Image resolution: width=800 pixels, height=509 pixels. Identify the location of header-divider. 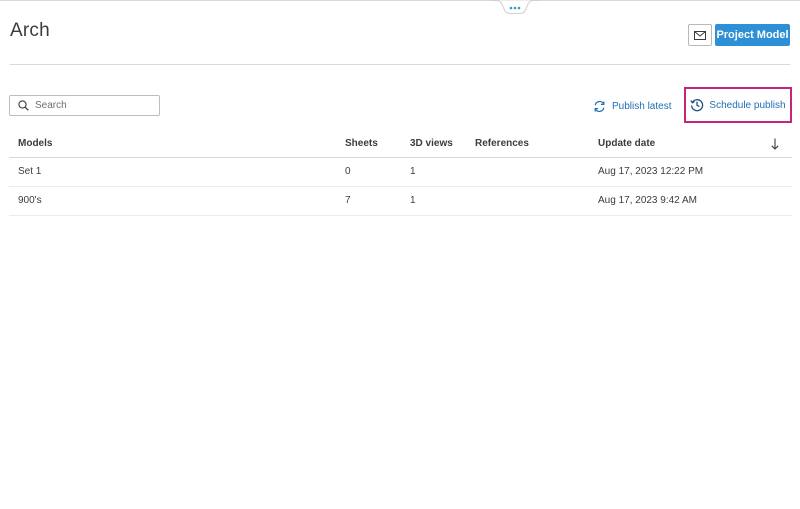
(400, 64).